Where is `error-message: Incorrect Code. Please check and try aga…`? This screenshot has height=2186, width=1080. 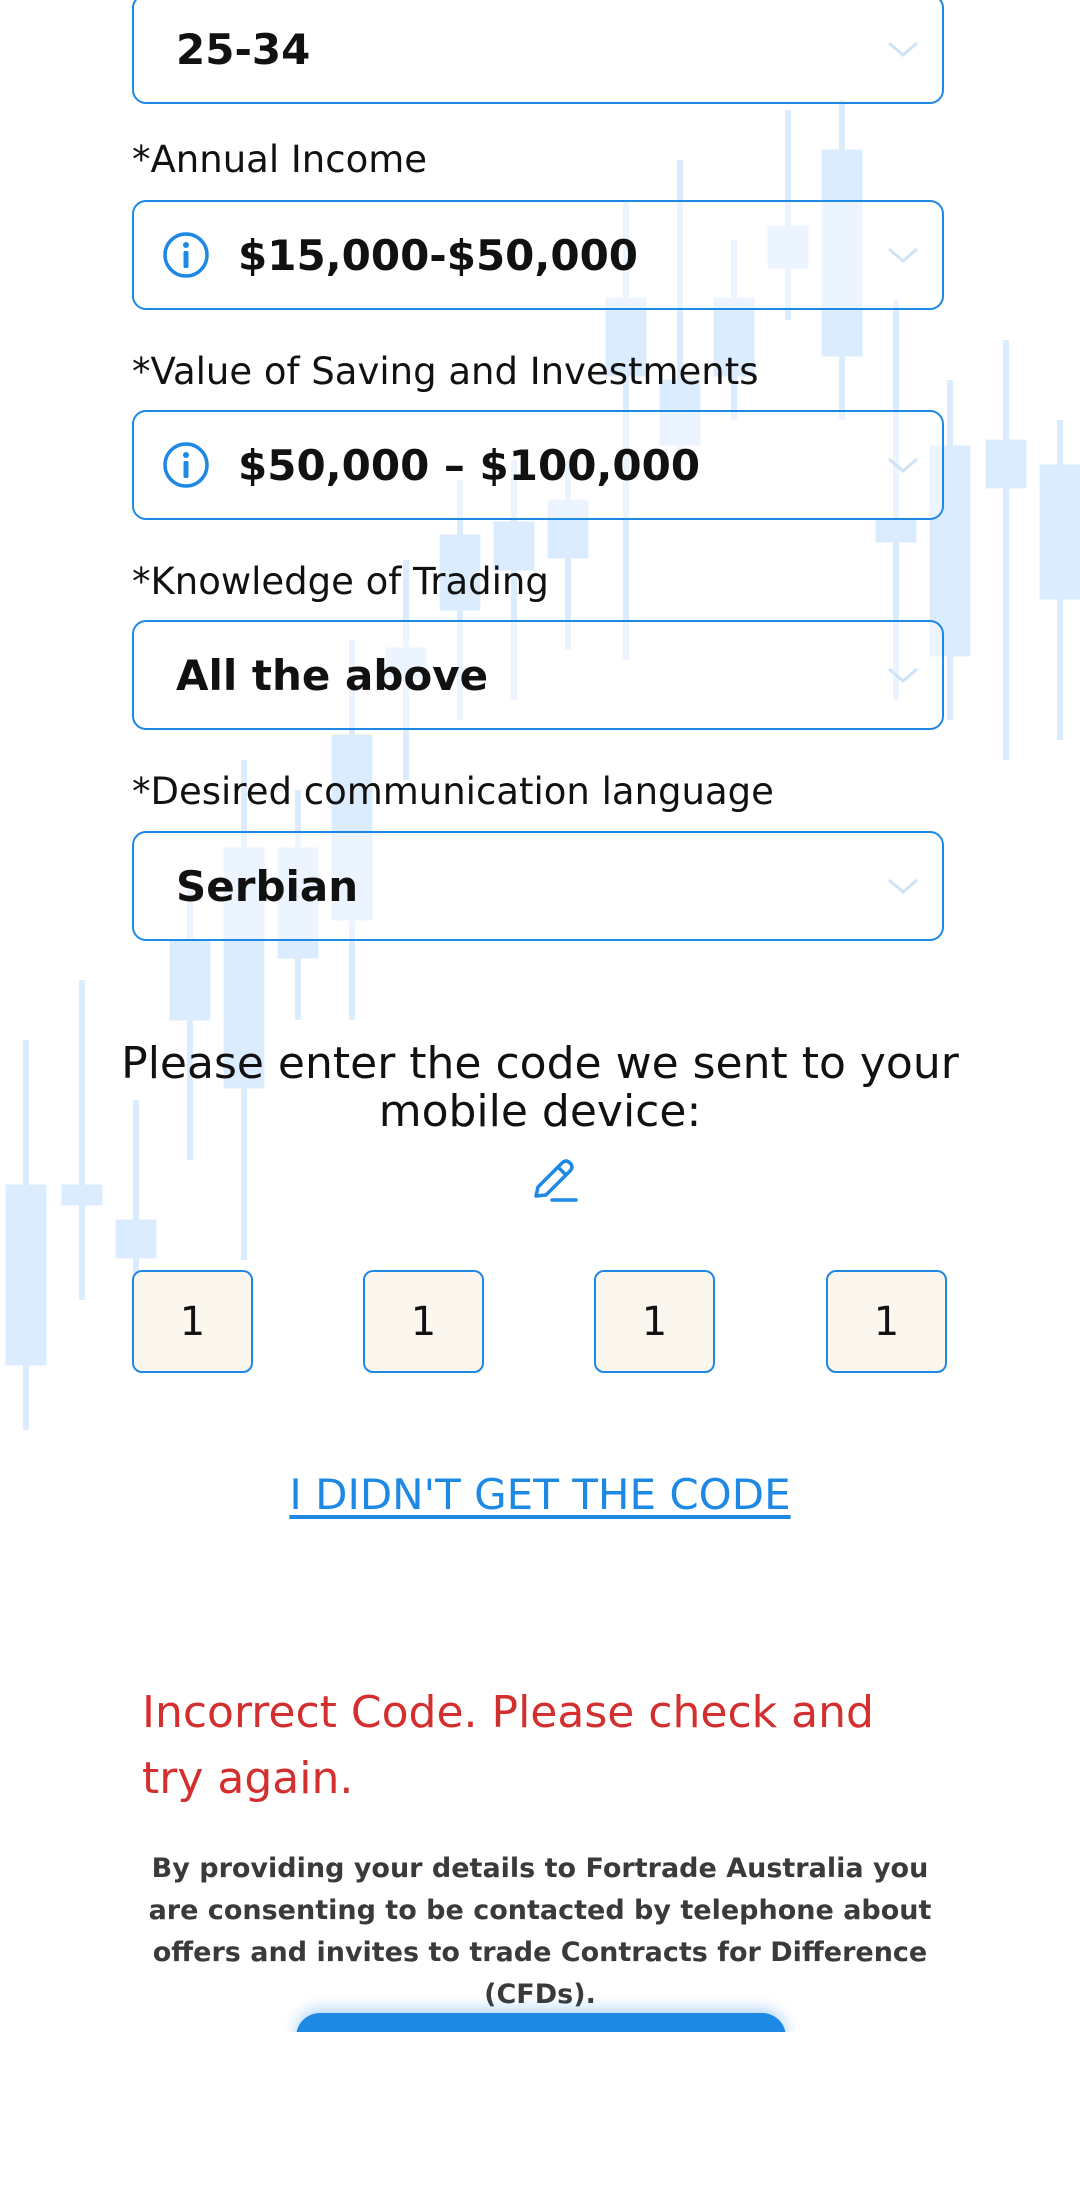
error-message: Incorrect Code. Please check and try aga… is located at coordinates (508, 1745).